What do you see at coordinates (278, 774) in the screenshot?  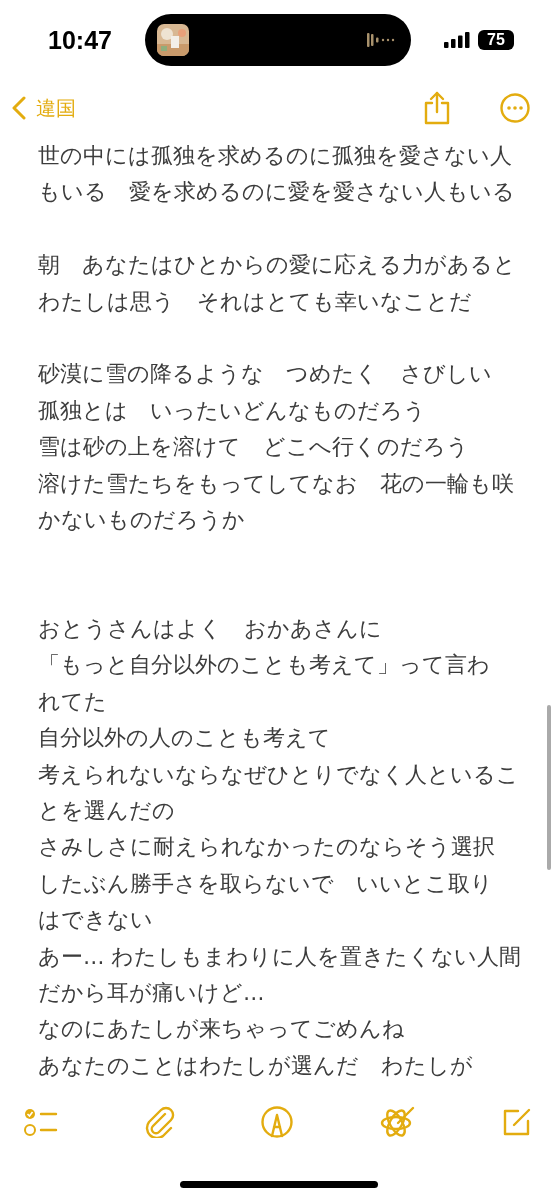 I see `note-line: 考えられないならなぜひとりでなく人といるこ` at bounding box center [278, 774].